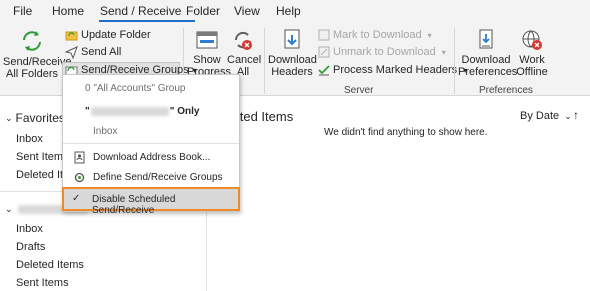  What do you see at coordinates (40, 118) in the screenshot?
I see `favorites-label: Favorites` at bounding box center [40, 118].